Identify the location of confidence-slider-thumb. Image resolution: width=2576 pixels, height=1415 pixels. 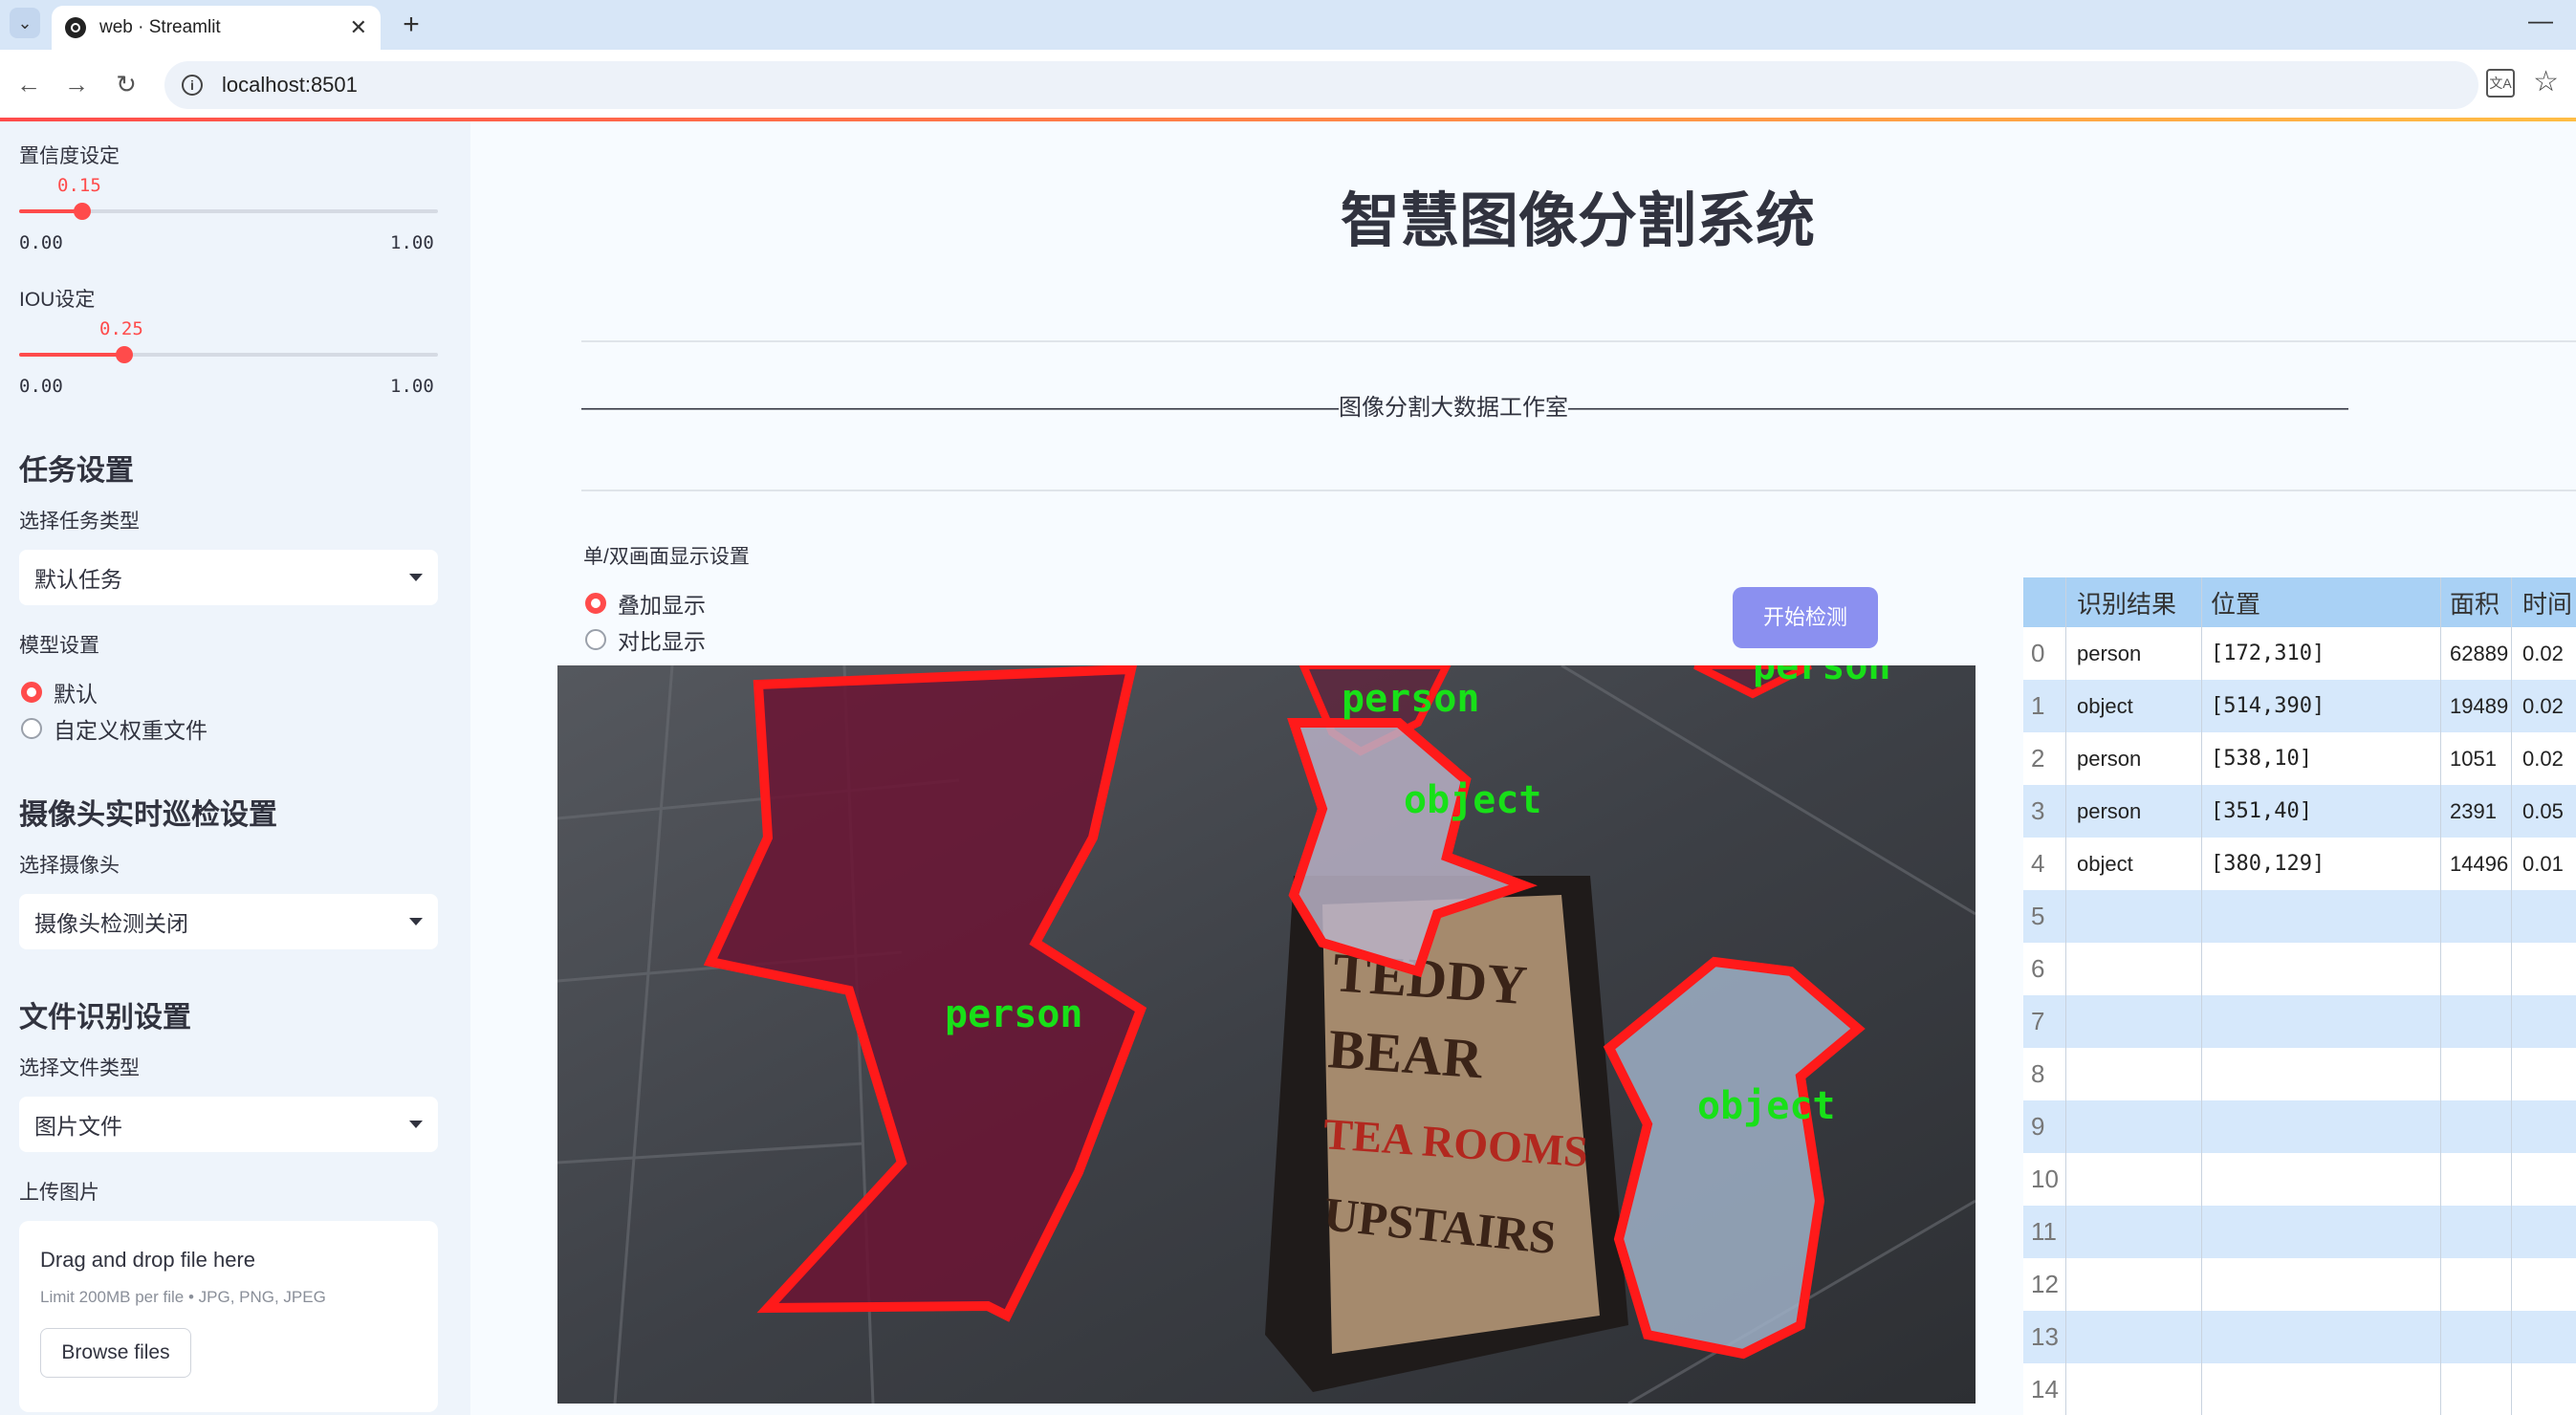
(82, 211).